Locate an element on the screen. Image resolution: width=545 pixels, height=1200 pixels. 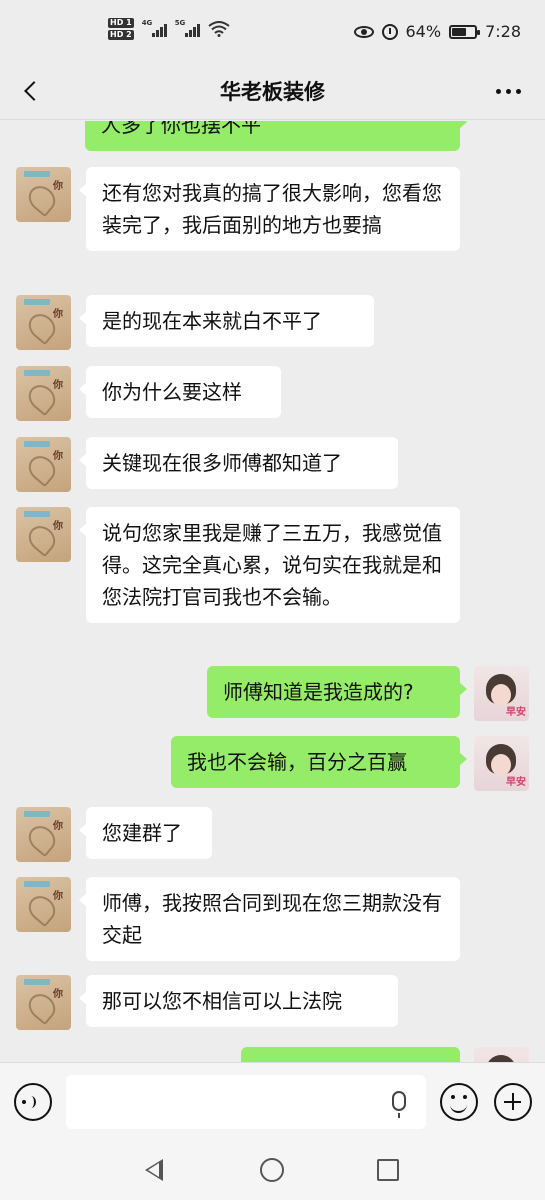
status-bar-left: HD 1 HD 2 4G 5G is located at coordinates (169, 29).